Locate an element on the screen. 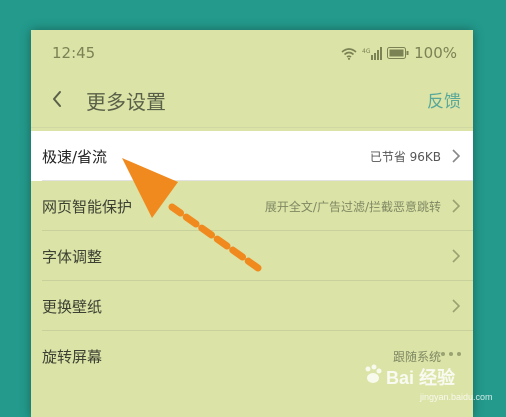 Image resolution: width=506 pixels, height=417 pixels. setting-row-font-size: 字体调整 is located at coordinates (252, 256).